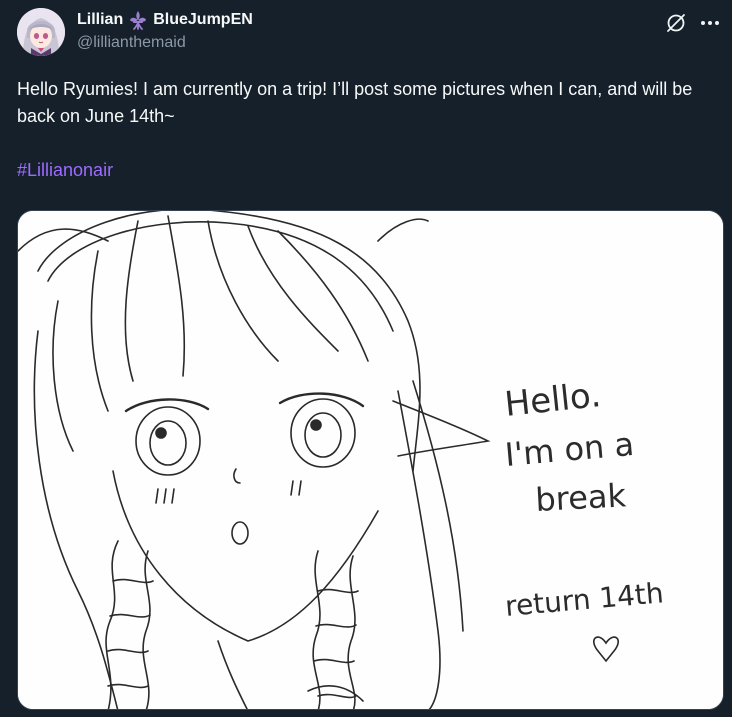 This screenshot has height=717, width=732. I want to click on display-name-first: Lillian, so click(100, 20).